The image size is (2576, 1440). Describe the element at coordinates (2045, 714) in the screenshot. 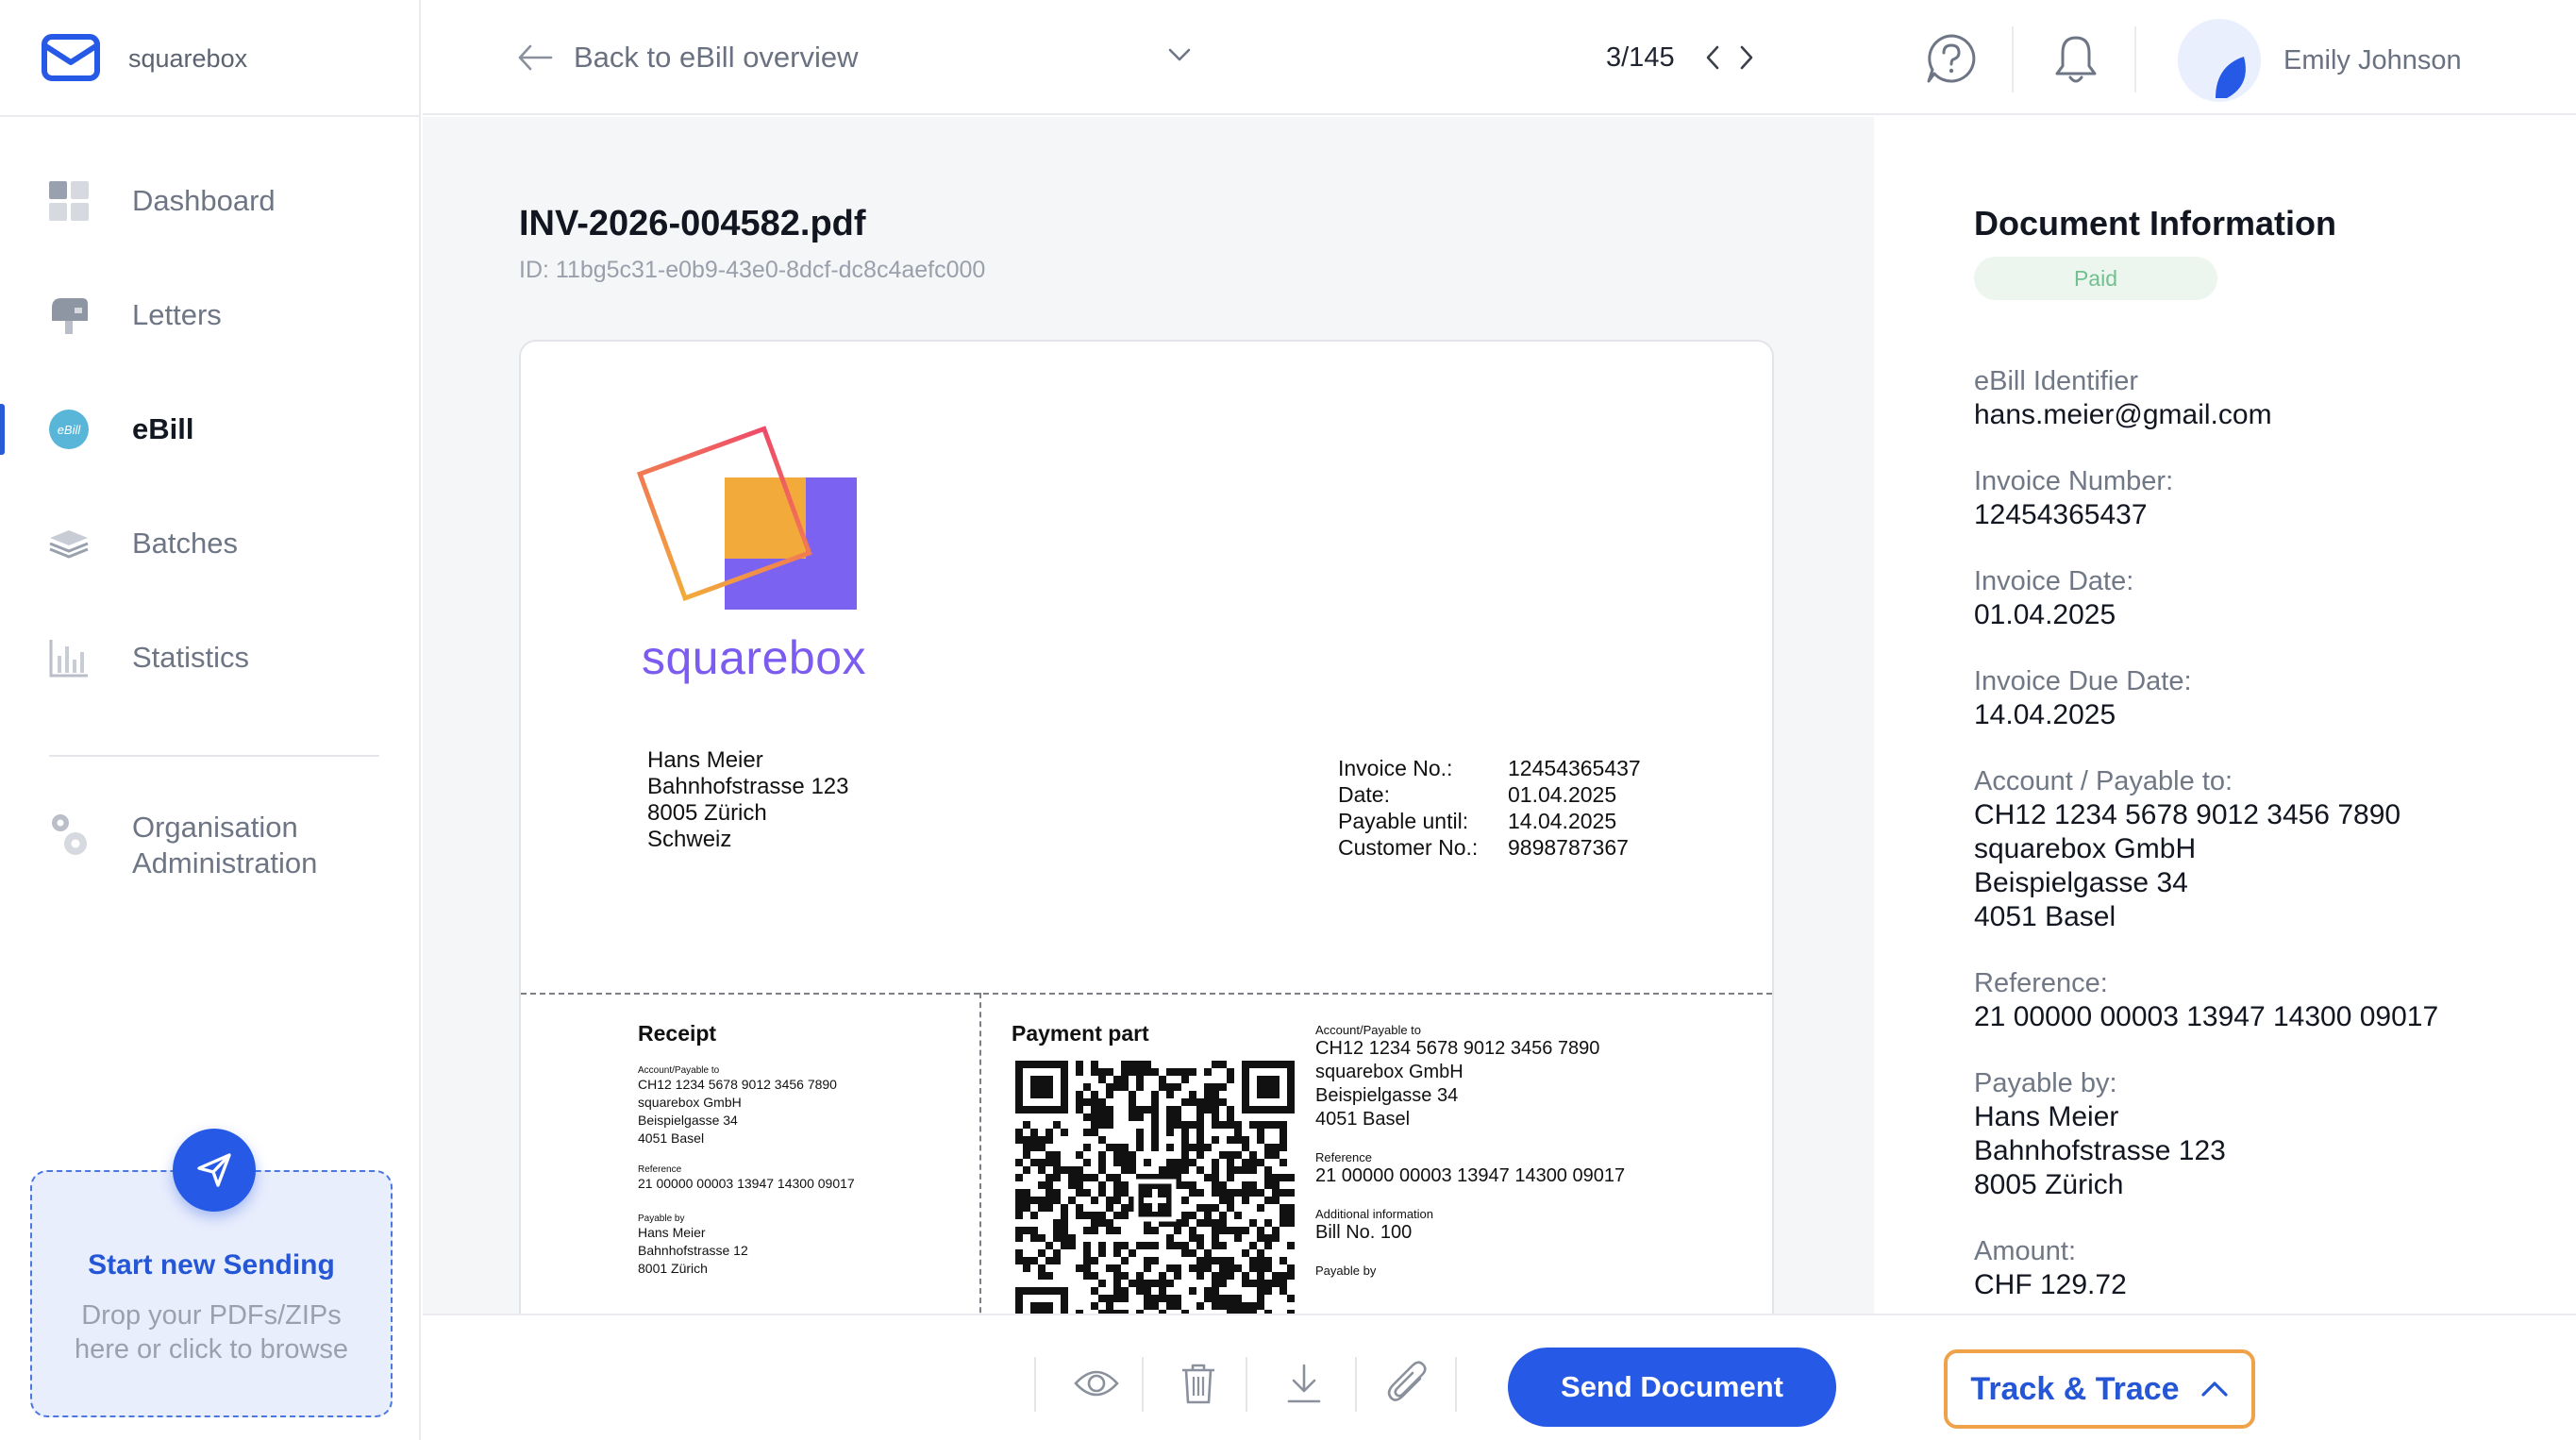

I see `field-value: 14.04.2025` at that location.